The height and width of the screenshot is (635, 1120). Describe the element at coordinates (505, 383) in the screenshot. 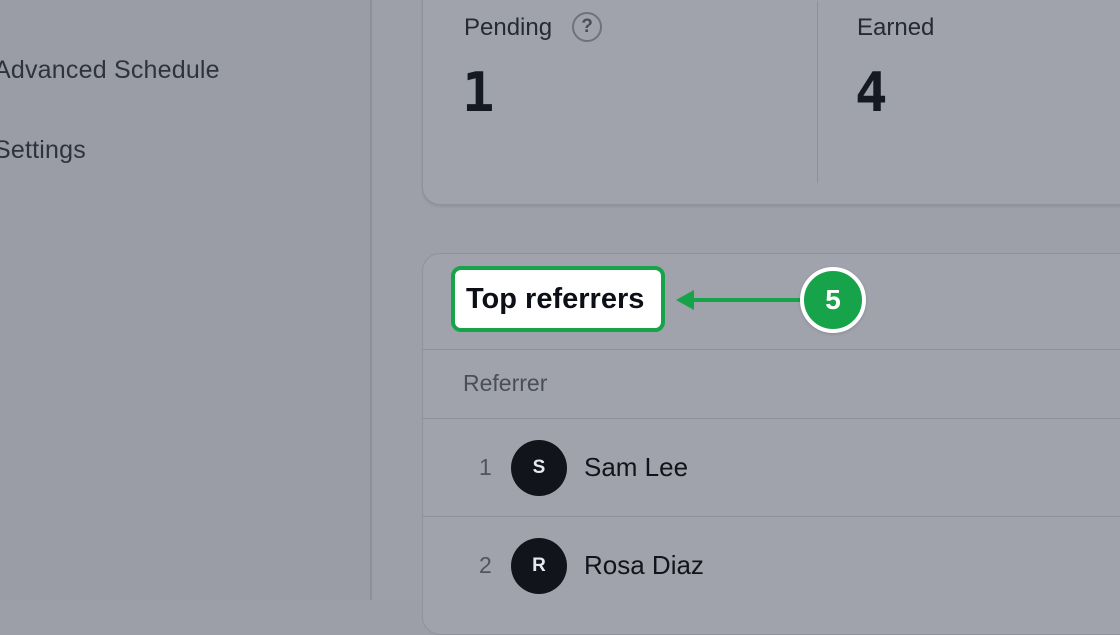

I see `referrer-column-header: Referrer` at that location.